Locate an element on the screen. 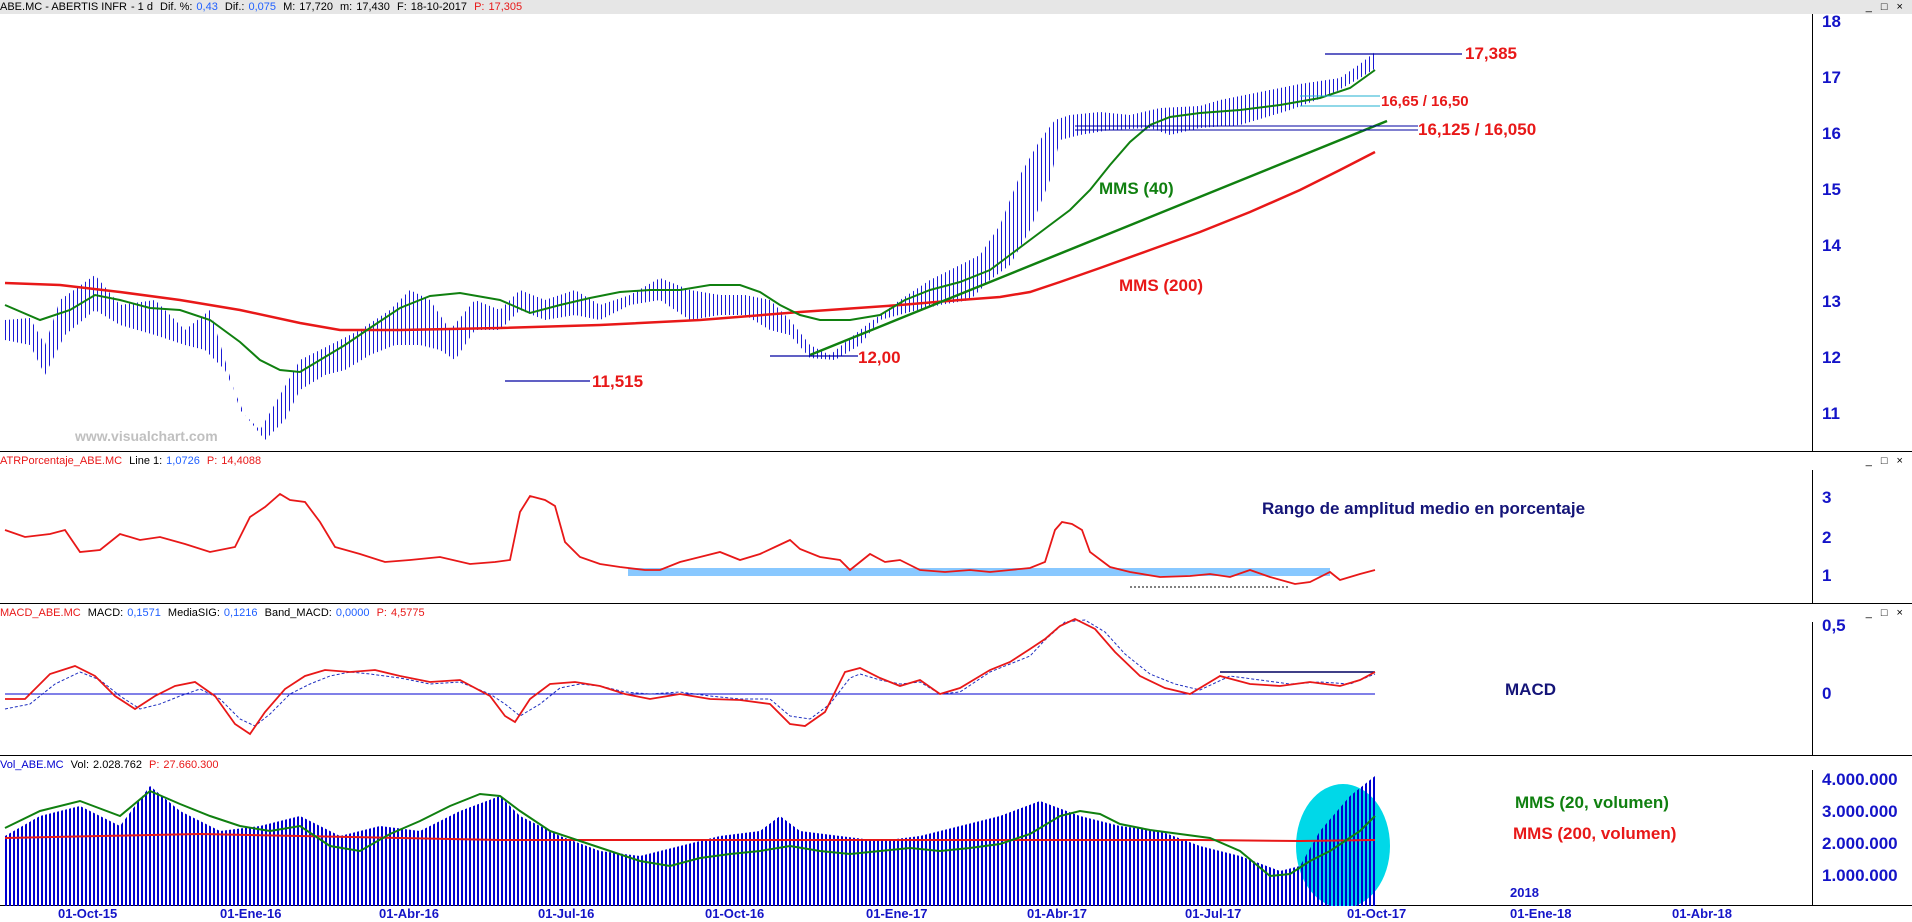 The width and height of the screenshot is (1912, 922). date-tick-oct16: 01-Oct-16 is located at coordinates (735, 913).